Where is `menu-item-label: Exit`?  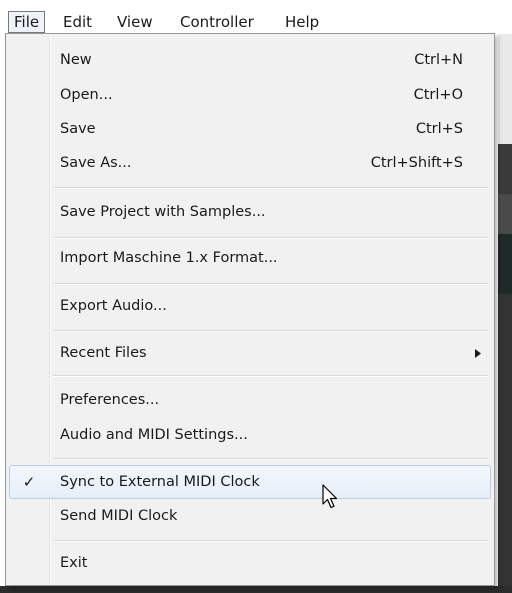 menu-item-label: Exit is located at coordinates (74, 563).